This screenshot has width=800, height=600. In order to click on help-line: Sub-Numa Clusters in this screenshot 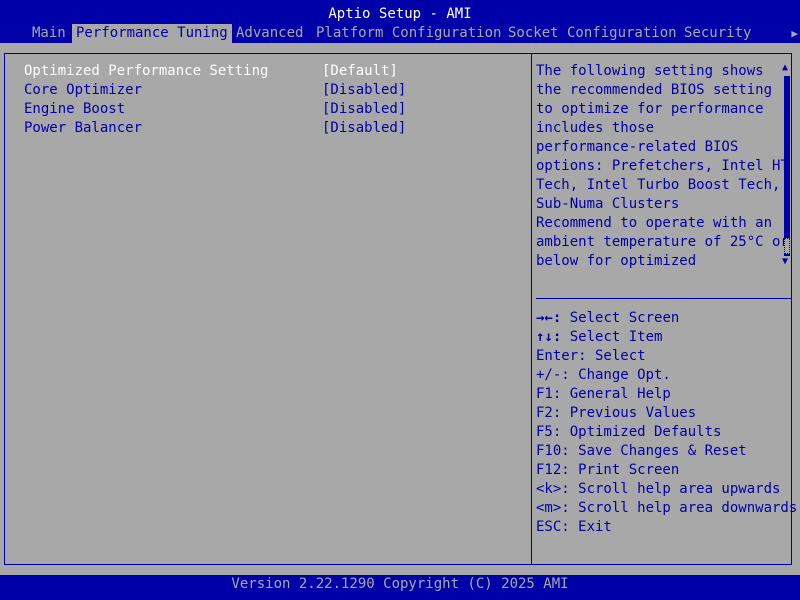, I will do `click(608, 204)`.